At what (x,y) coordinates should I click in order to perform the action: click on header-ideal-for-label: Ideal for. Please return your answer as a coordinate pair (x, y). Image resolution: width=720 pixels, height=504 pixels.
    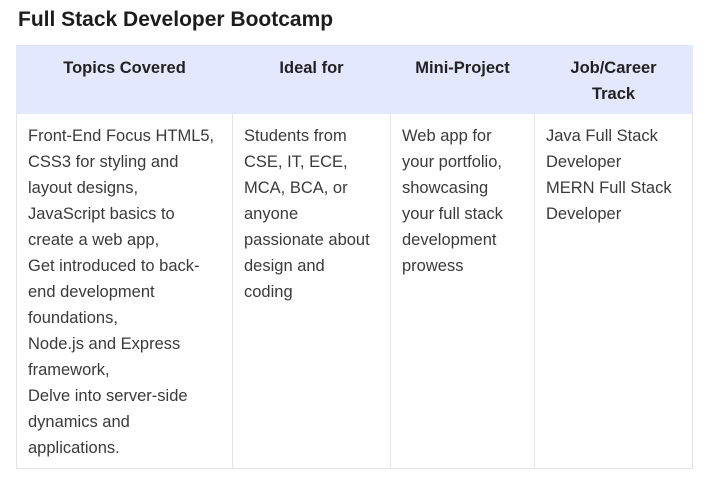
    Looking at the image, I should click on (311, 68).